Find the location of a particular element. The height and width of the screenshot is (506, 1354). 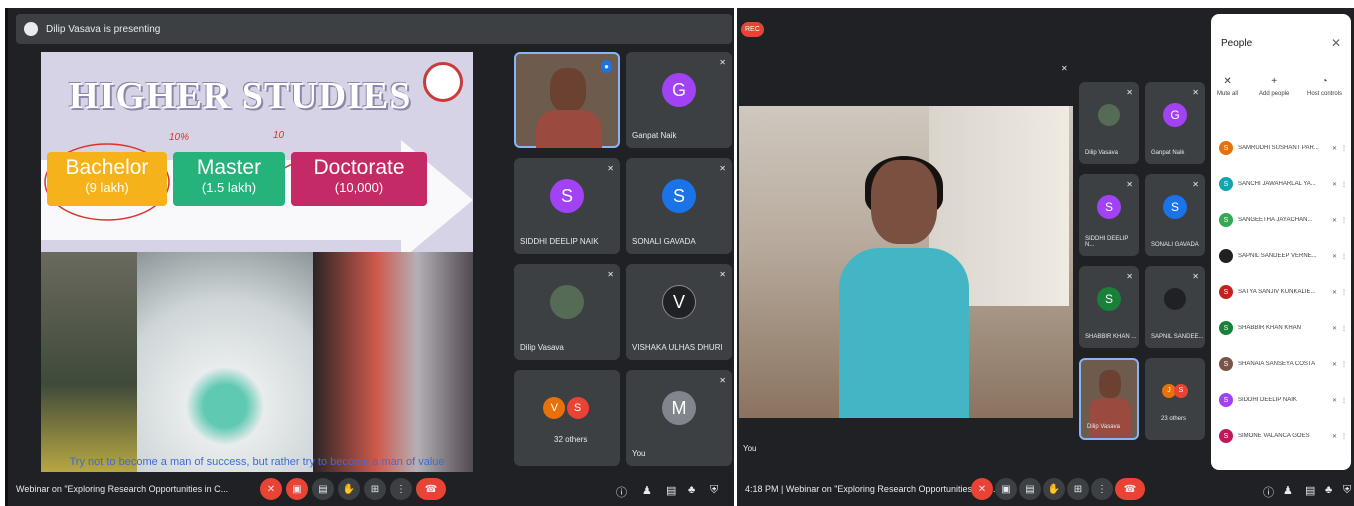

people-list-item: S SATYA SANJIV KUNKALIE... ✕ ⋮ is located at coordinates (1283, 292).